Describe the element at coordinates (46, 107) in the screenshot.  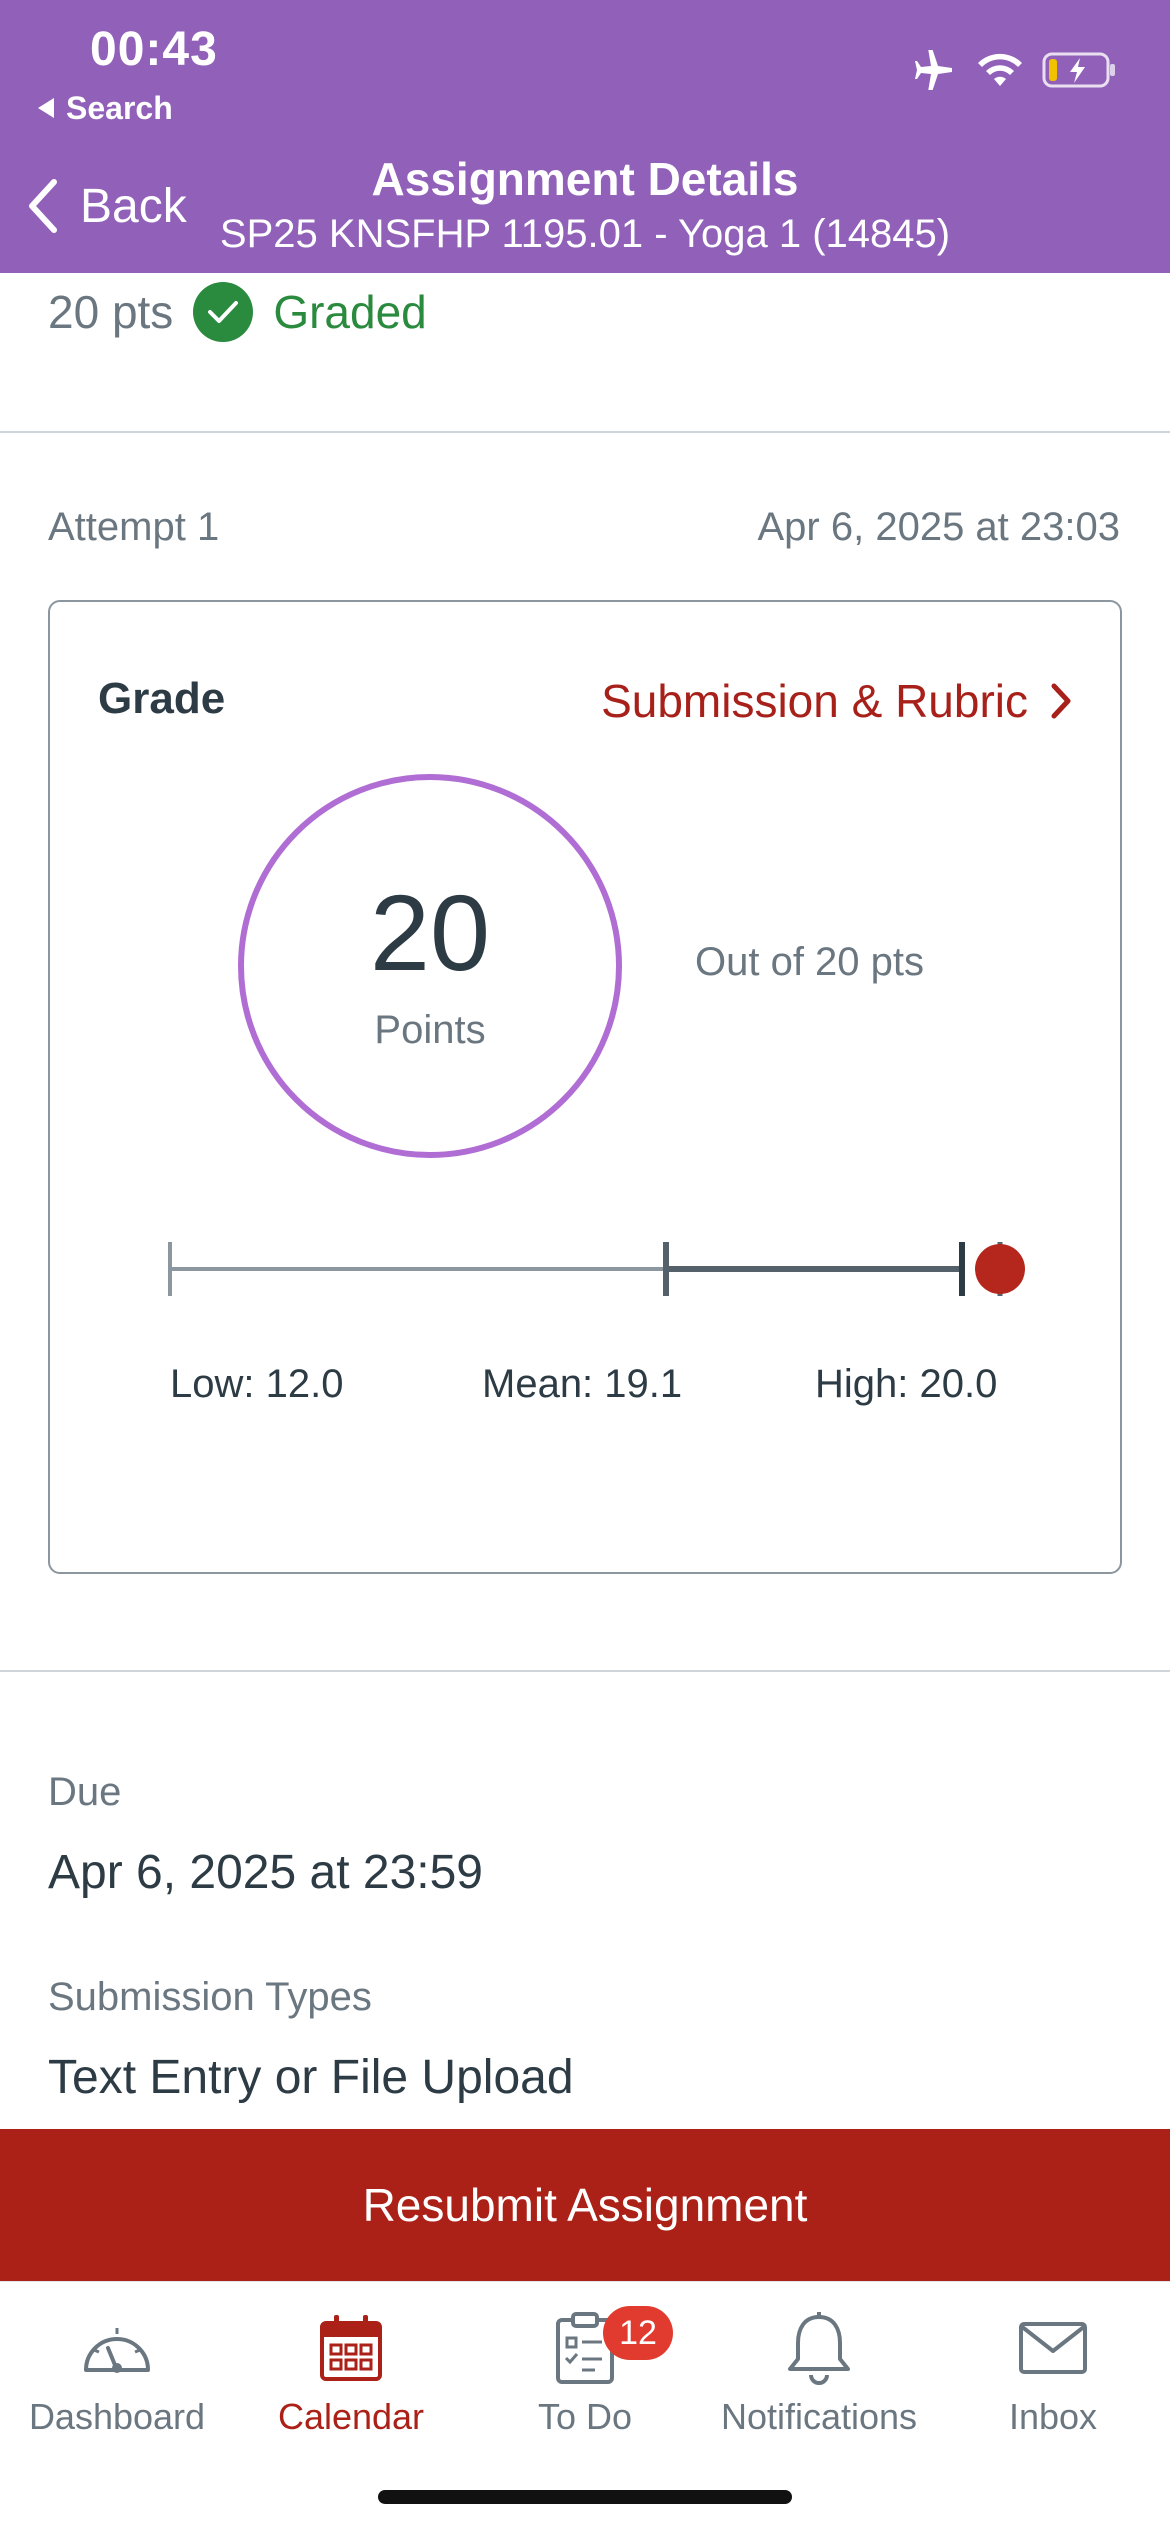
I see `back-triangle-icon` at that location.